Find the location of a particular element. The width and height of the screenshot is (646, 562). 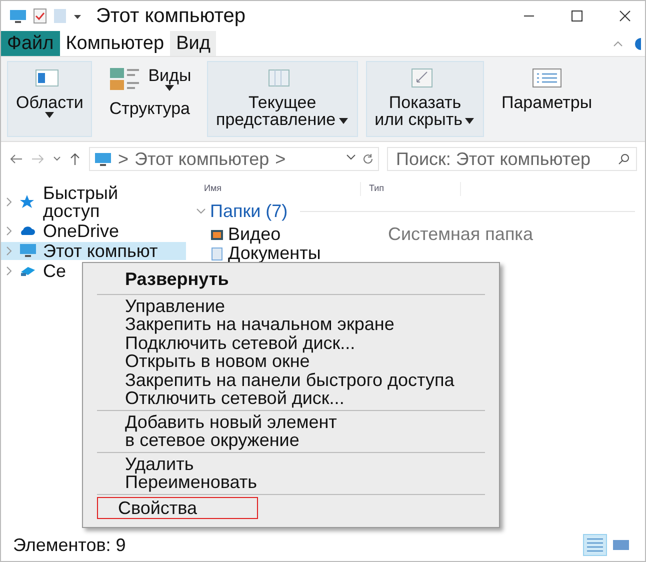

file-type: Системная папка is located at coordinates (460, 234).